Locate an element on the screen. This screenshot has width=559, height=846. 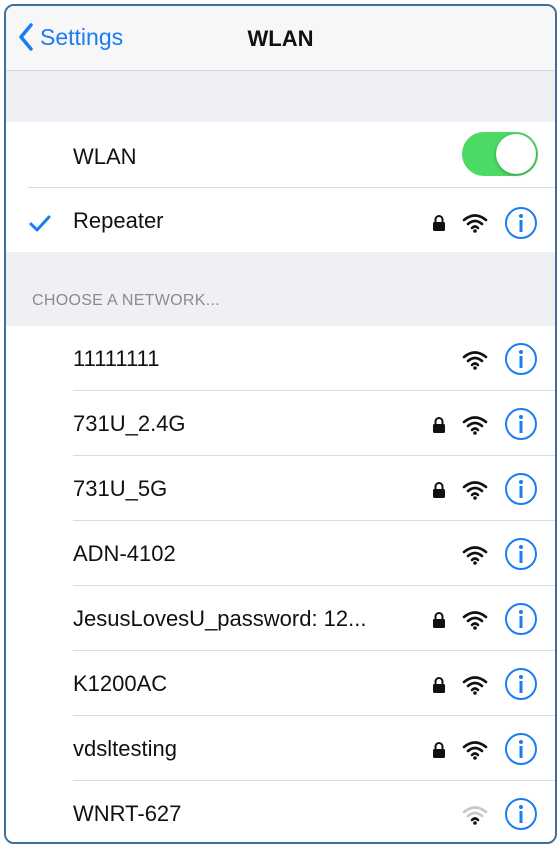
wlan-toggle is located at coordinates (500, 154).